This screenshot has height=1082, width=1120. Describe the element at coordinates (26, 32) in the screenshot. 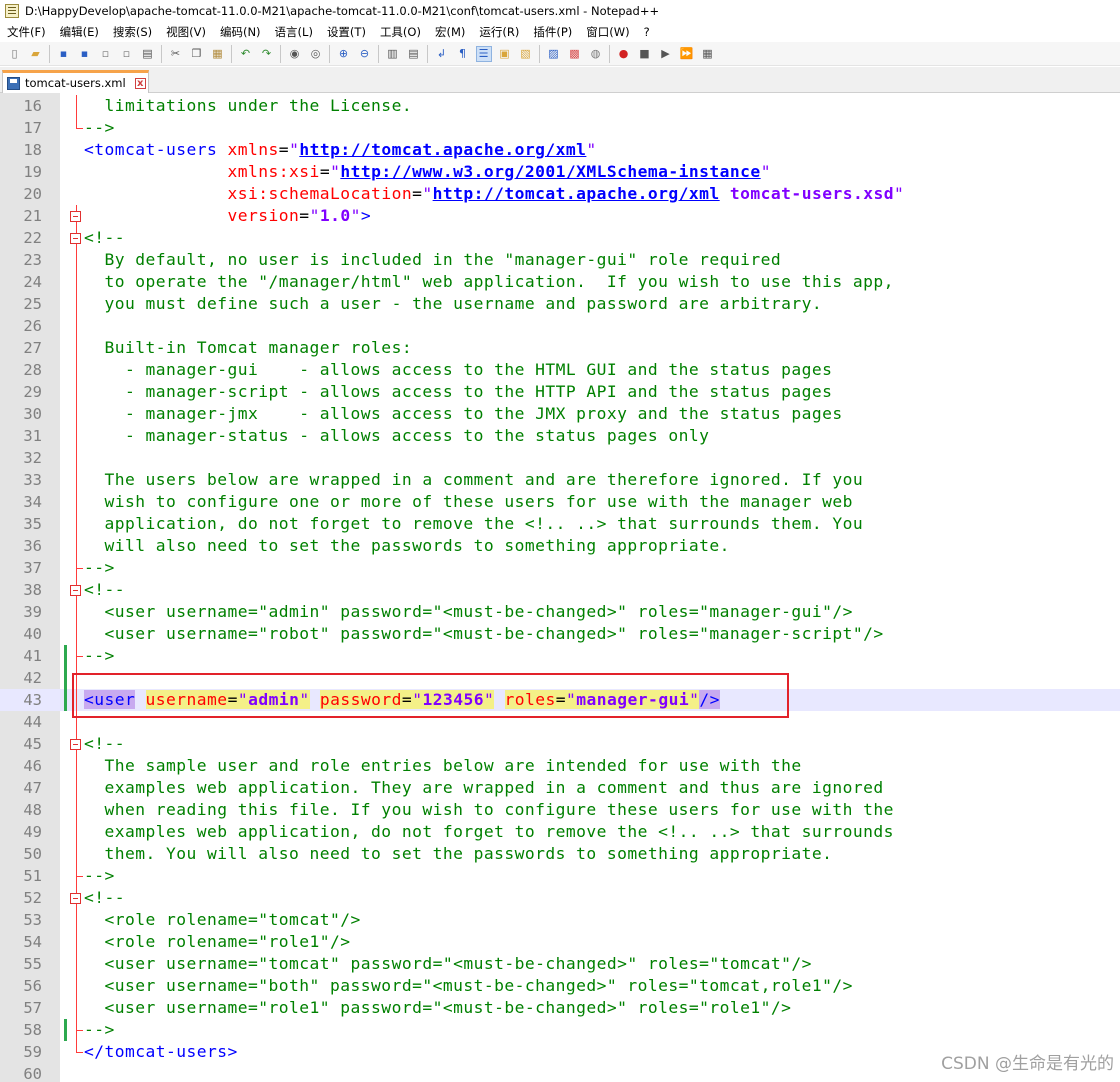

I see `menu-item-0: 文件(F)` at that location.